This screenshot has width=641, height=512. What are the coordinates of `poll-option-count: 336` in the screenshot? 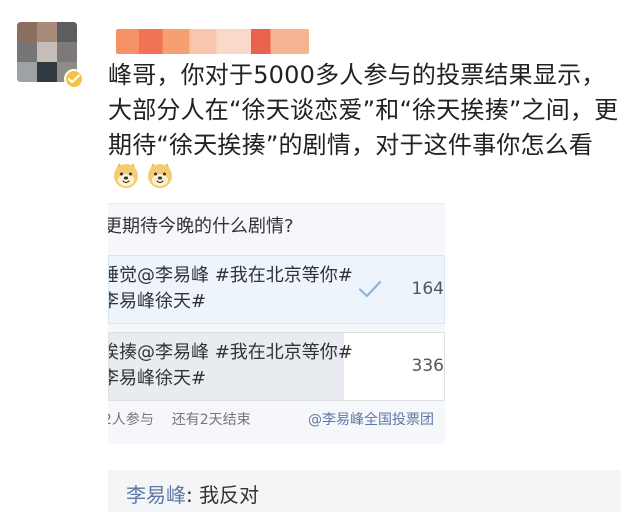 It's located at (427, 366).